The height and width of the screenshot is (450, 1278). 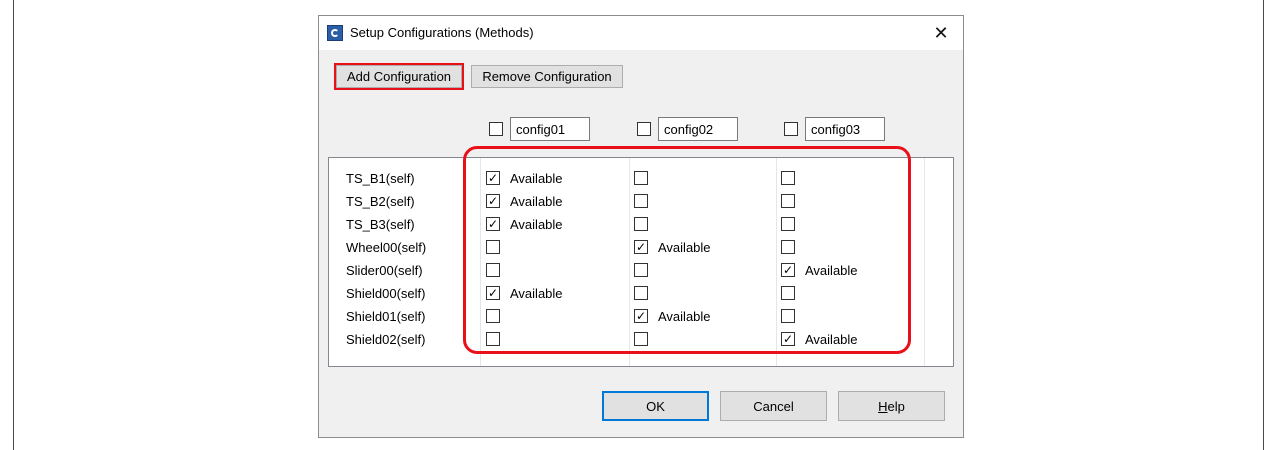 I want to click on close-icon: ✕, so click(x=941, y=32).